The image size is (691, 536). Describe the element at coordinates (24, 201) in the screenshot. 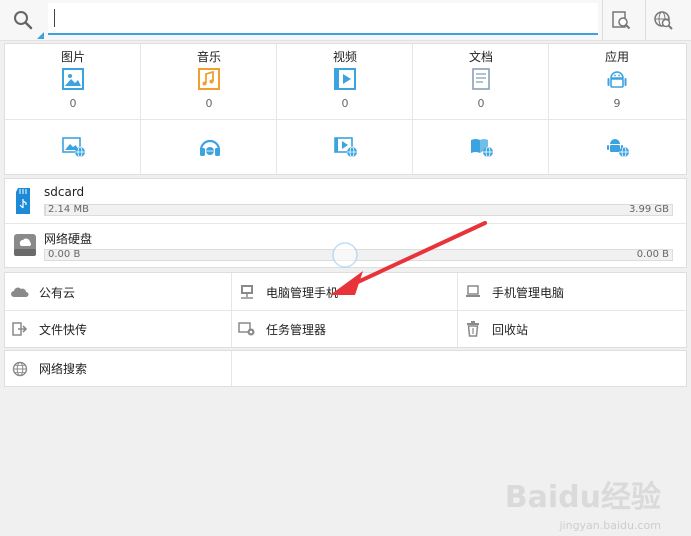

I see `sdcard-icon` at that location.